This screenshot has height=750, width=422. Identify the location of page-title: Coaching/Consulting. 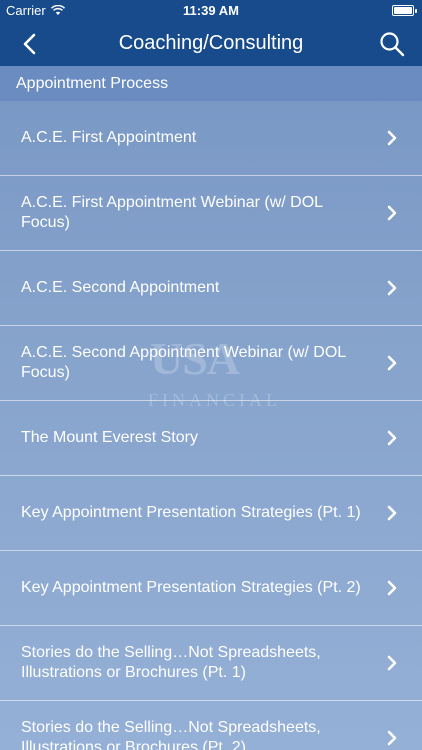
(211, 43).